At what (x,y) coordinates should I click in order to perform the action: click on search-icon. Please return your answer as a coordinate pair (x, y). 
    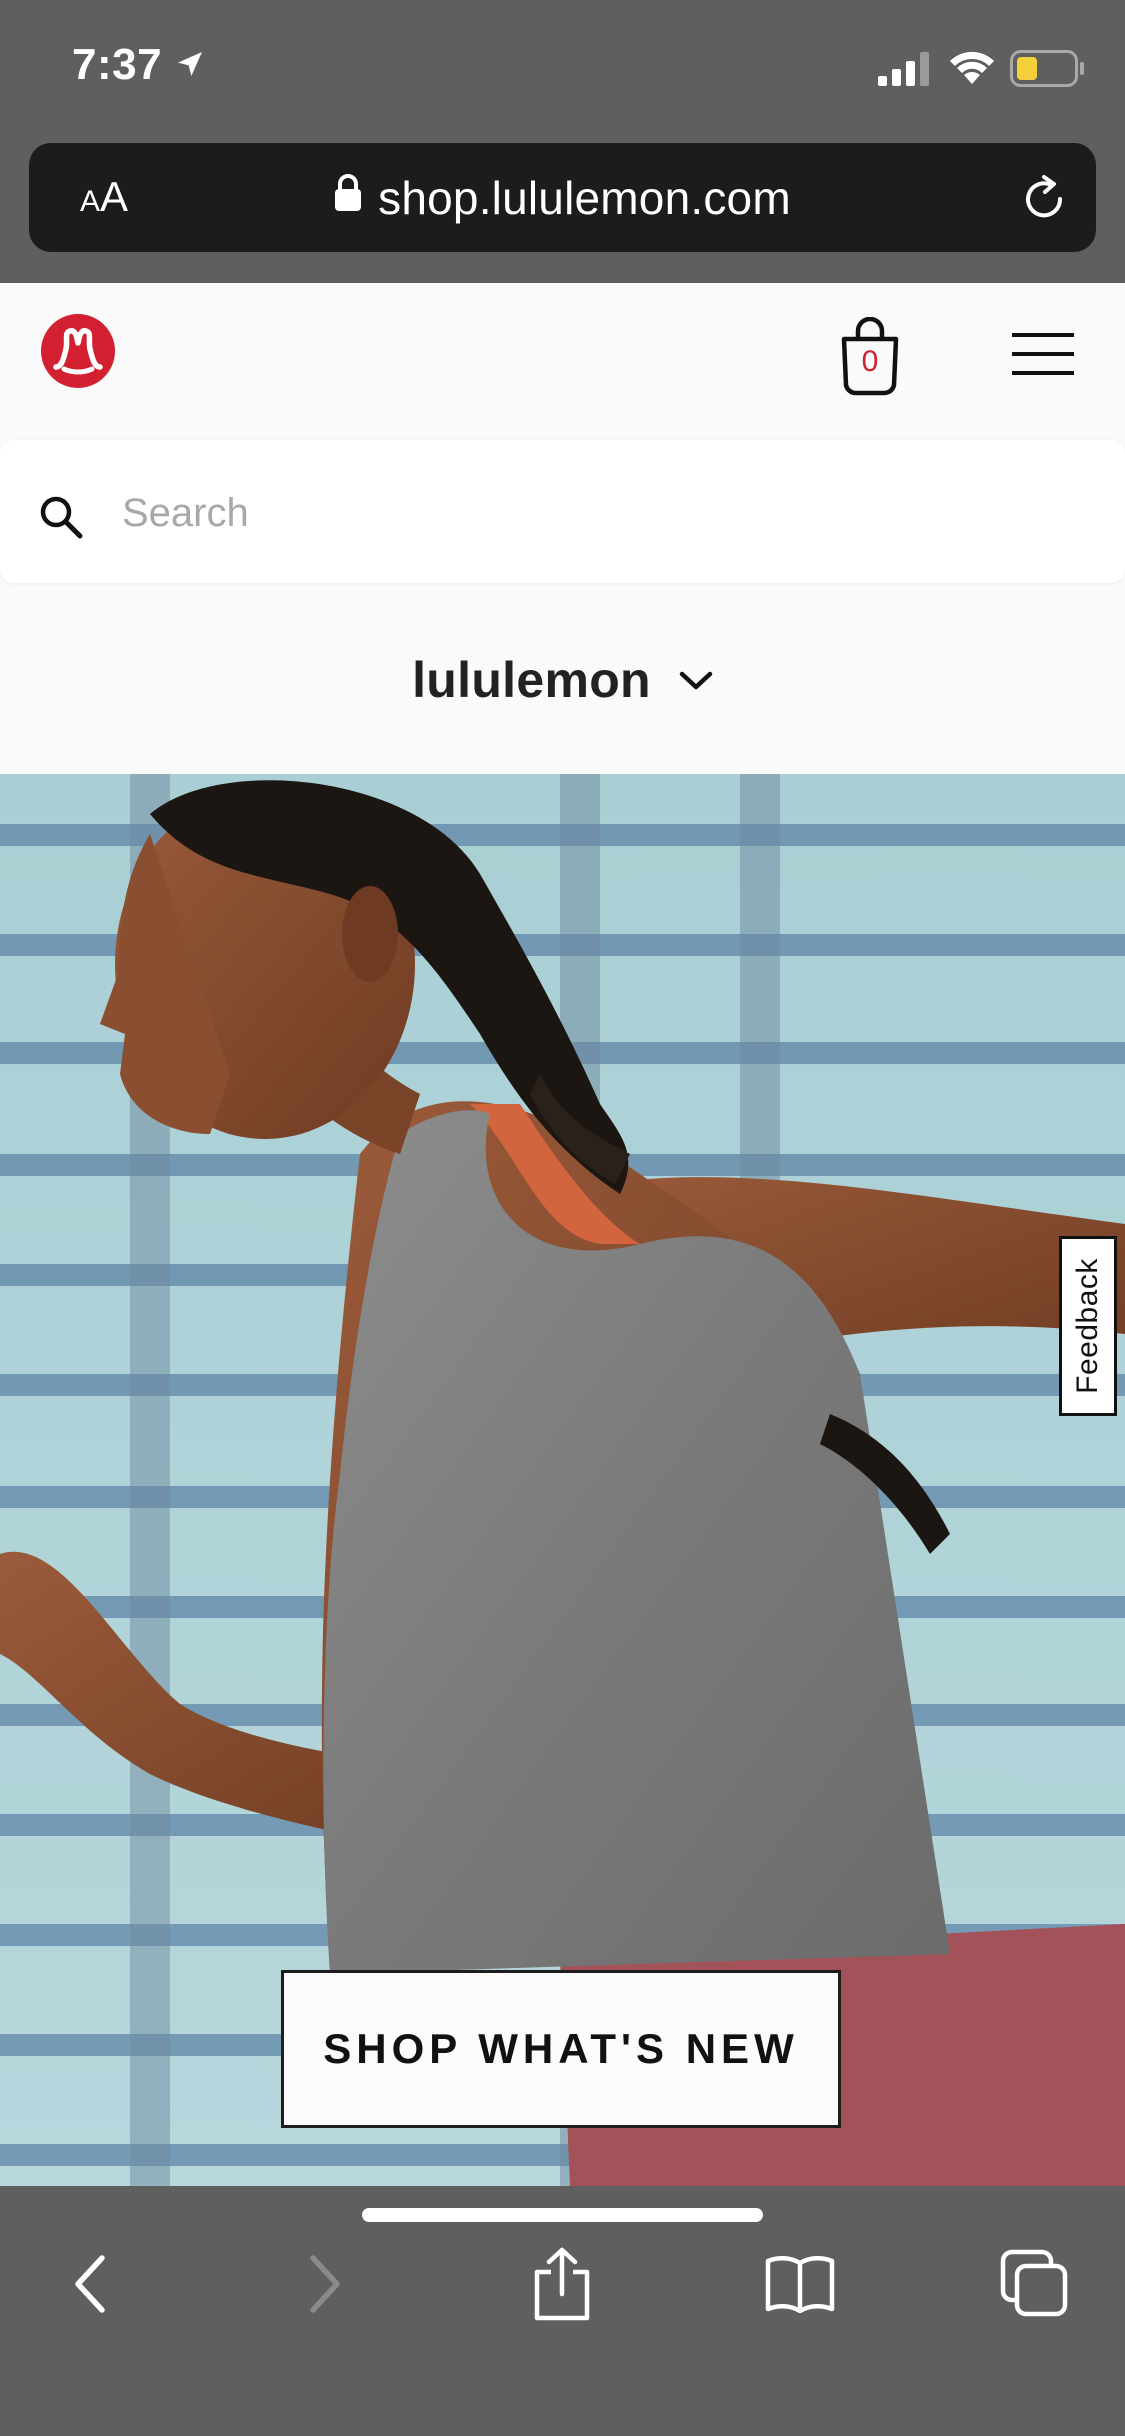
    Looking at the image, I should click on (61, 519).